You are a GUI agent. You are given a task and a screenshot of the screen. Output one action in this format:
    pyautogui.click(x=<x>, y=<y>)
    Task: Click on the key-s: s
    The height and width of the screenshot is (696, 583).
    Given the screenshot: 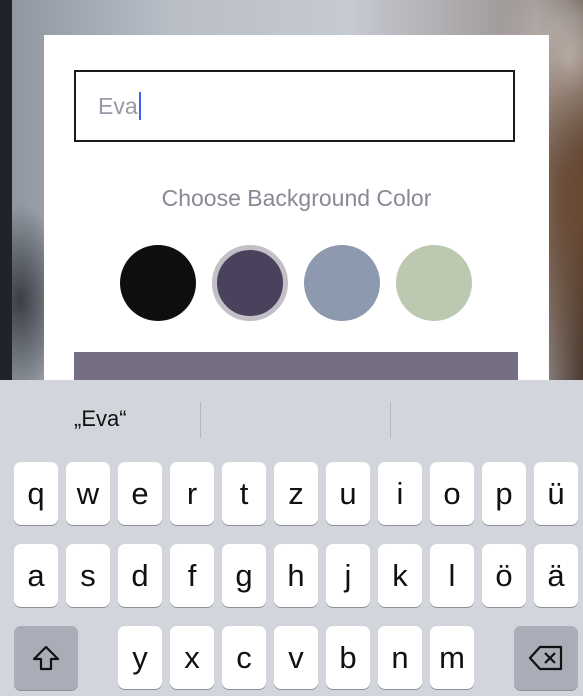 What is the action you would take?
    pyautogui.click(x=88, y=575)
    